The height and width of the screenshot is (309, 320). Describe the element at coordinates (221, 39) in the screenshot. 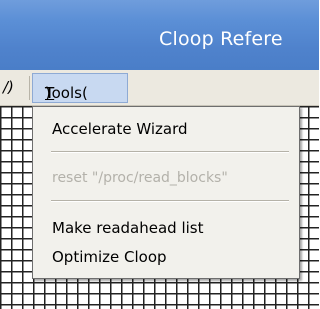

I see `window-title: Cloop Refere` at that location.